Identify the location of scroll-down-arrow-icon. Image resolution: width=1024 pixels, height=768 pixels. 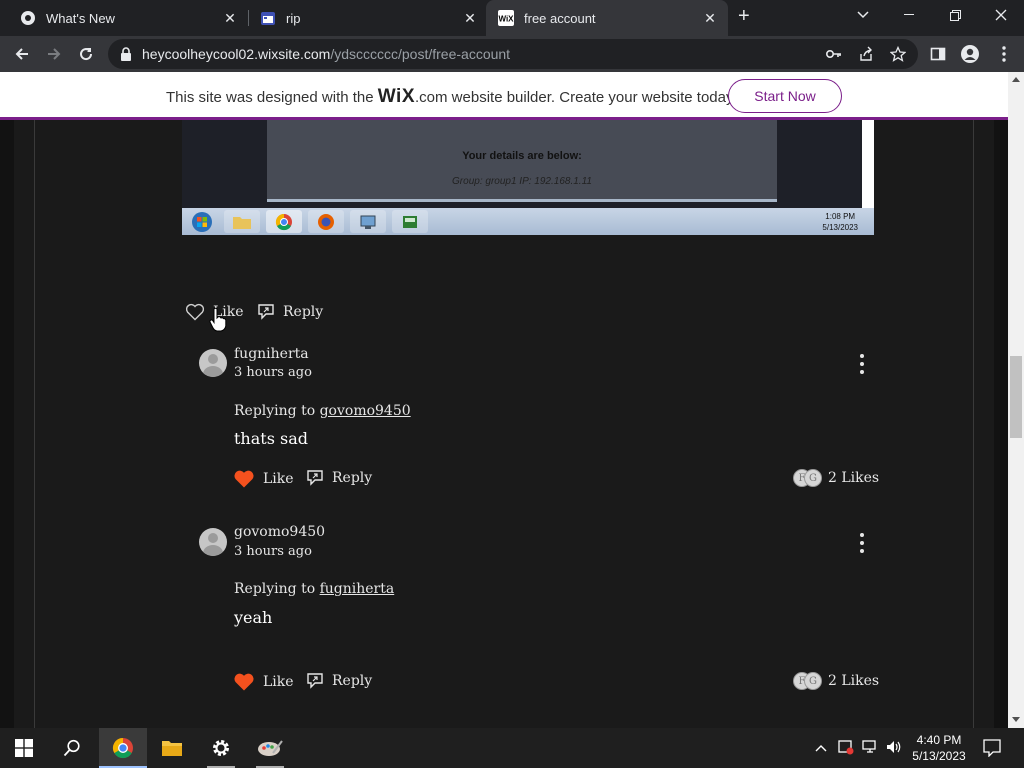
(1016, 719).